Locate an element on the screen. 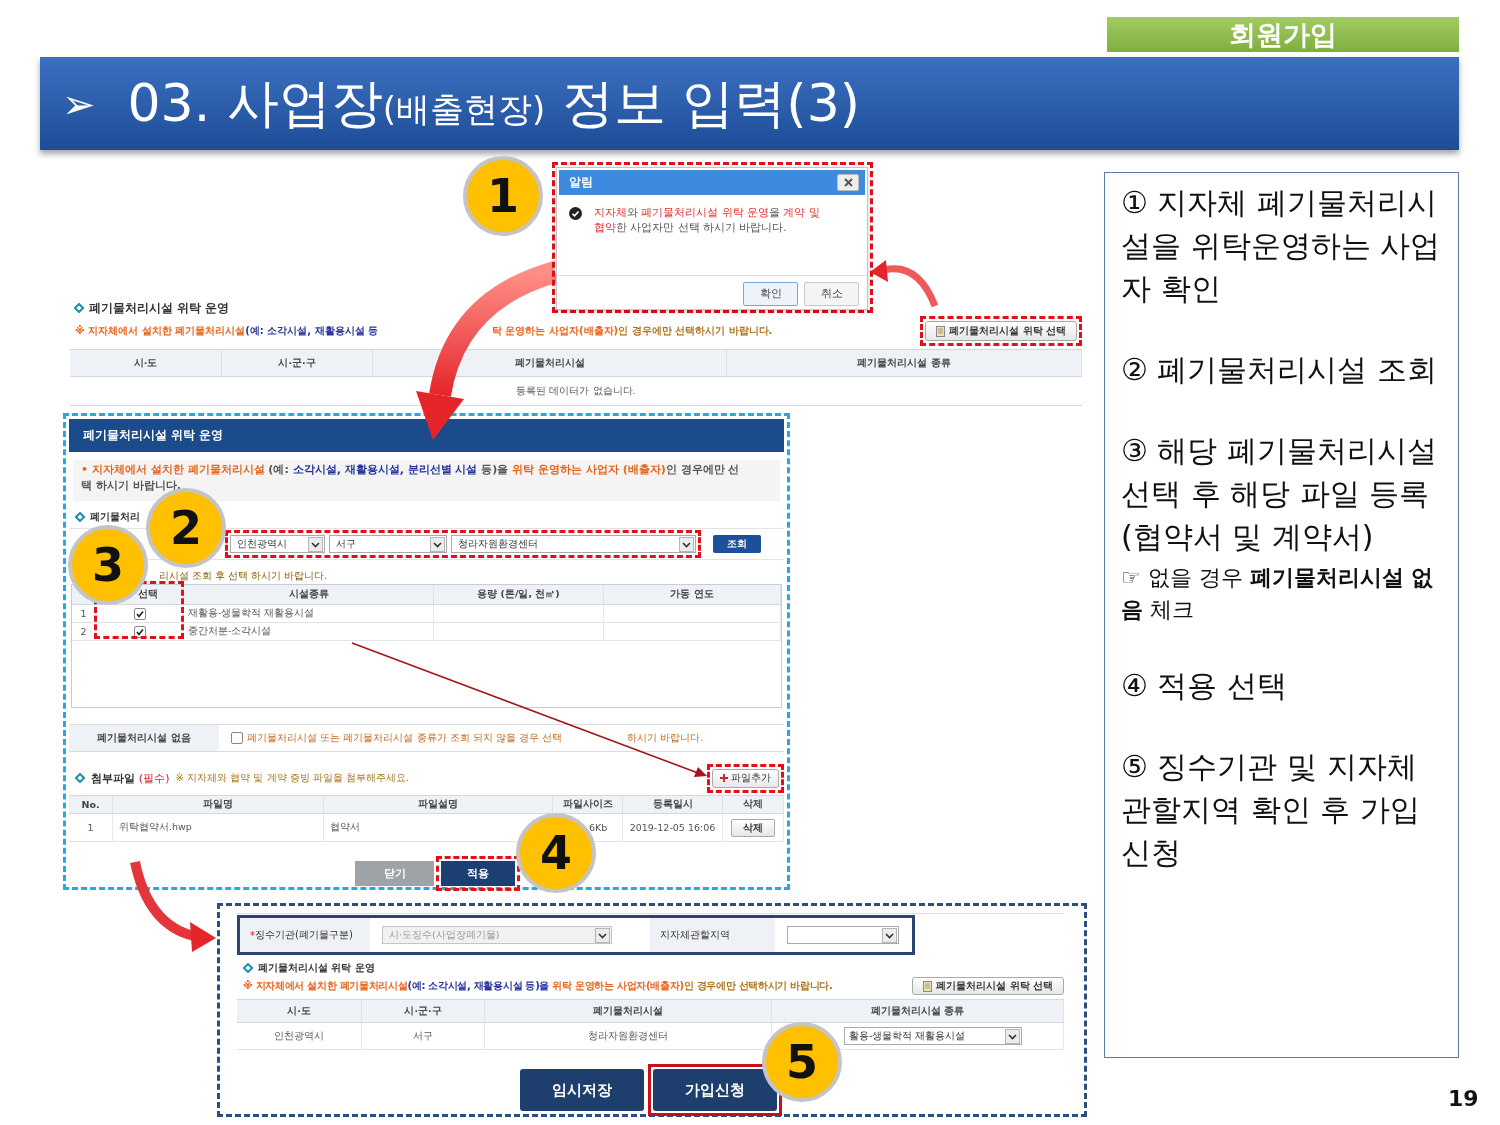 The width and height of the screenshot is (1500, 1125). notice-text: ※ 지자체에서 설치한 폐기물처리시설(예: 소각시설, 재활용시설 등)을 위탁 운영하는 사업자(배출자)인 경우에만 선택하시기 바랍니다. is located at coordinates (538, 986).